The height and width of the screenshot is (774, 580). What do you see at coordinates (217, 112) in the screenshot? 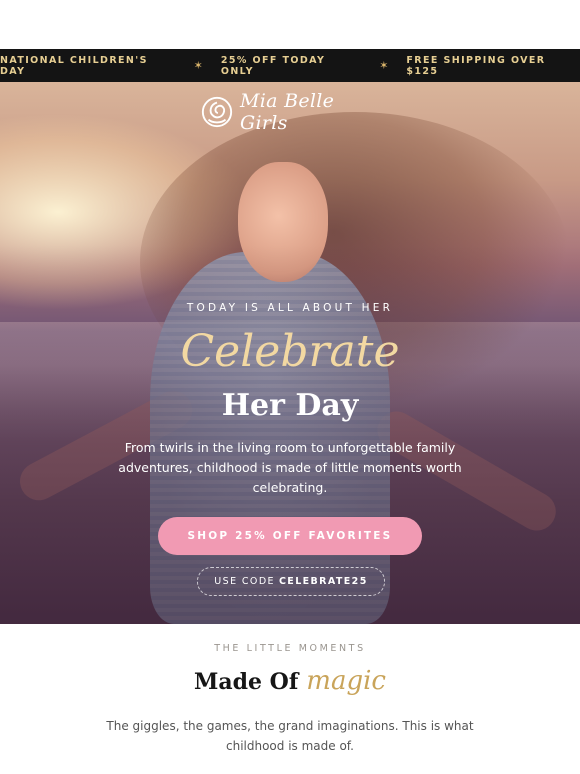
I see `rose-icon` at bounding box center [217, 112].